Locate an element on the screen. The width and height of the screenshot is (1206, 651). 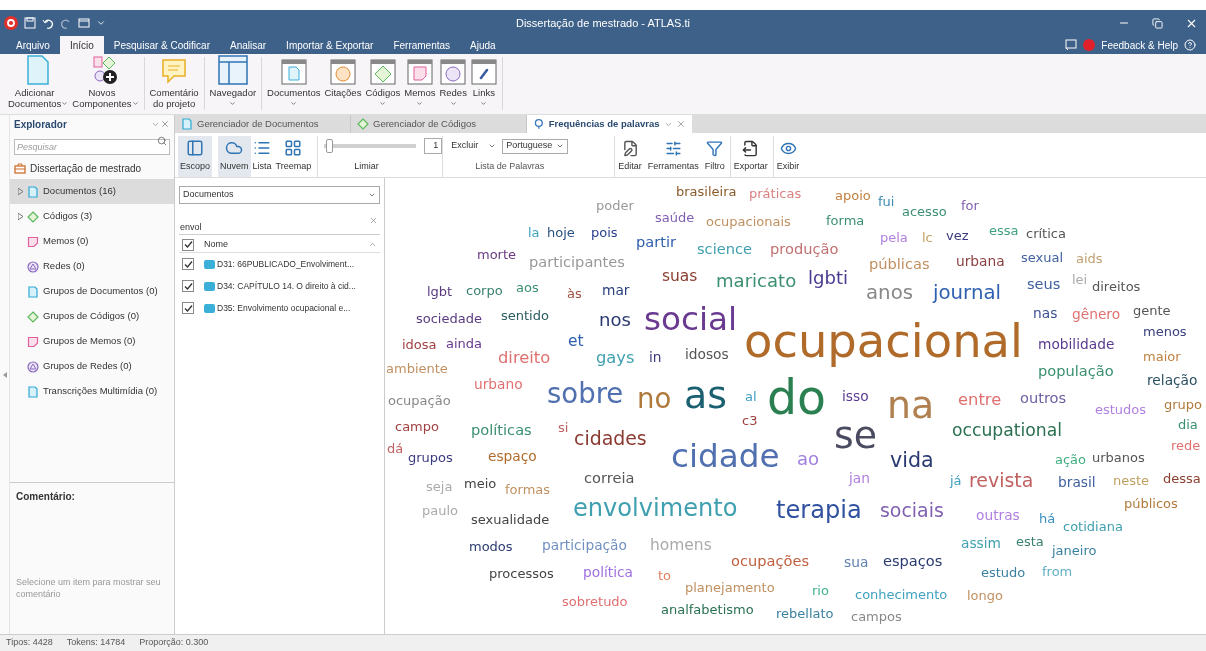
cloud-word: urbanos is located at coordinates (1118, 457).